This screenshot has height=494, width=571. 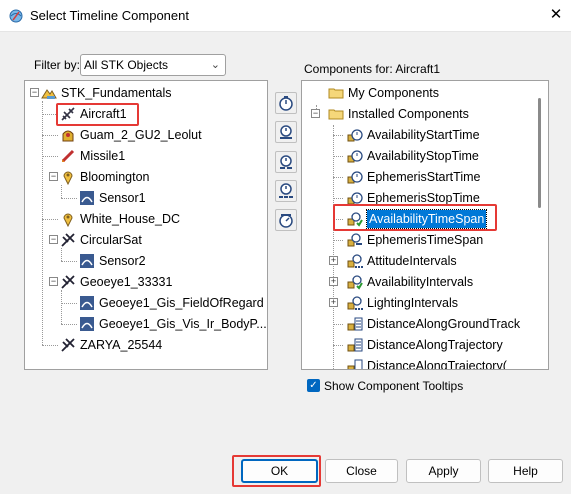 What do you see at coordinates (361, 471) in the screenshot?
I see `close-button: Close` at bounding box center [361, 471].